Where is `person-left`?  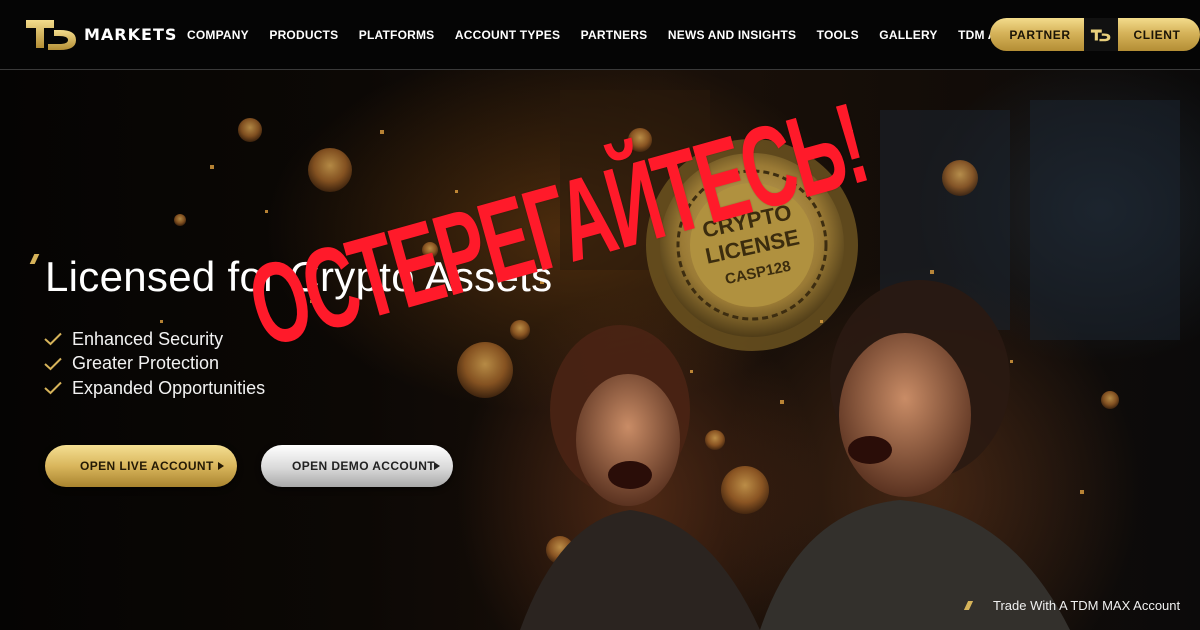 person-left is located at coordinates (640, 477).